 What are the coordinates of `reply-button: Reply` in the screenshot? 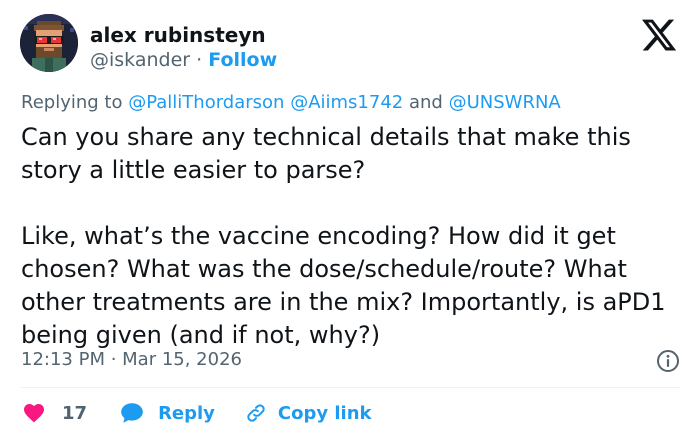 It's located at (167, 413).